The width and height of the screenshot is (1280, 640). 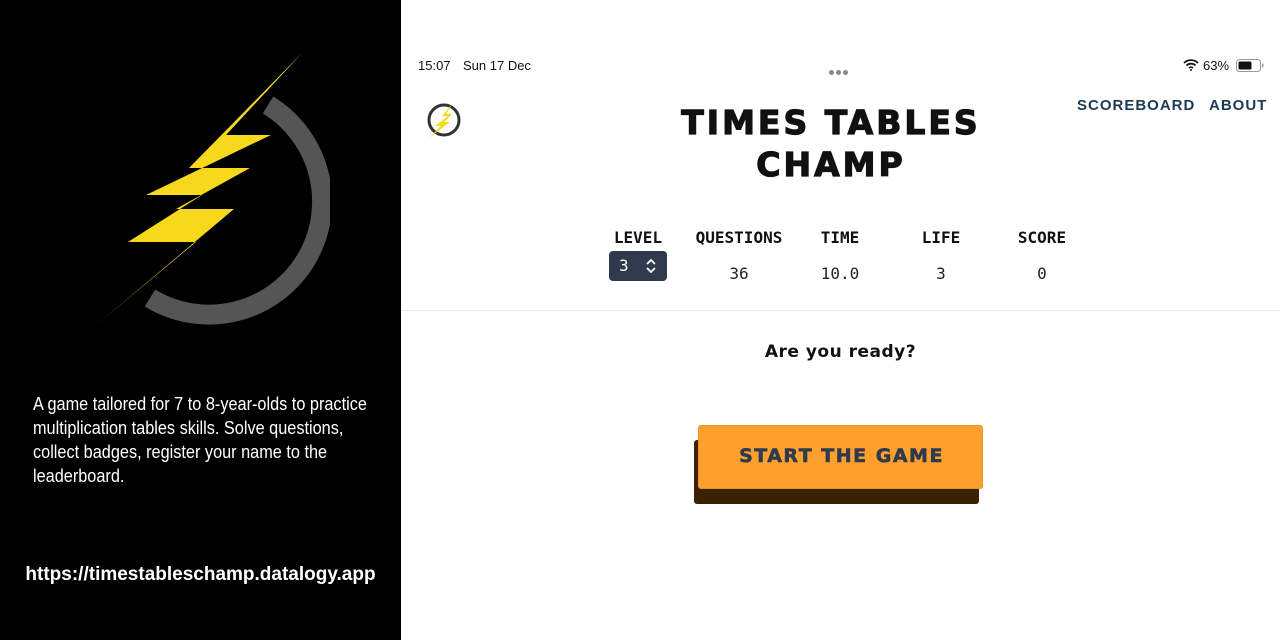 What do you see at coordinates (739, 237) in the screenshot?
I see `stat-questions-label: QUESTIONS` at bounding box center [739, 237].